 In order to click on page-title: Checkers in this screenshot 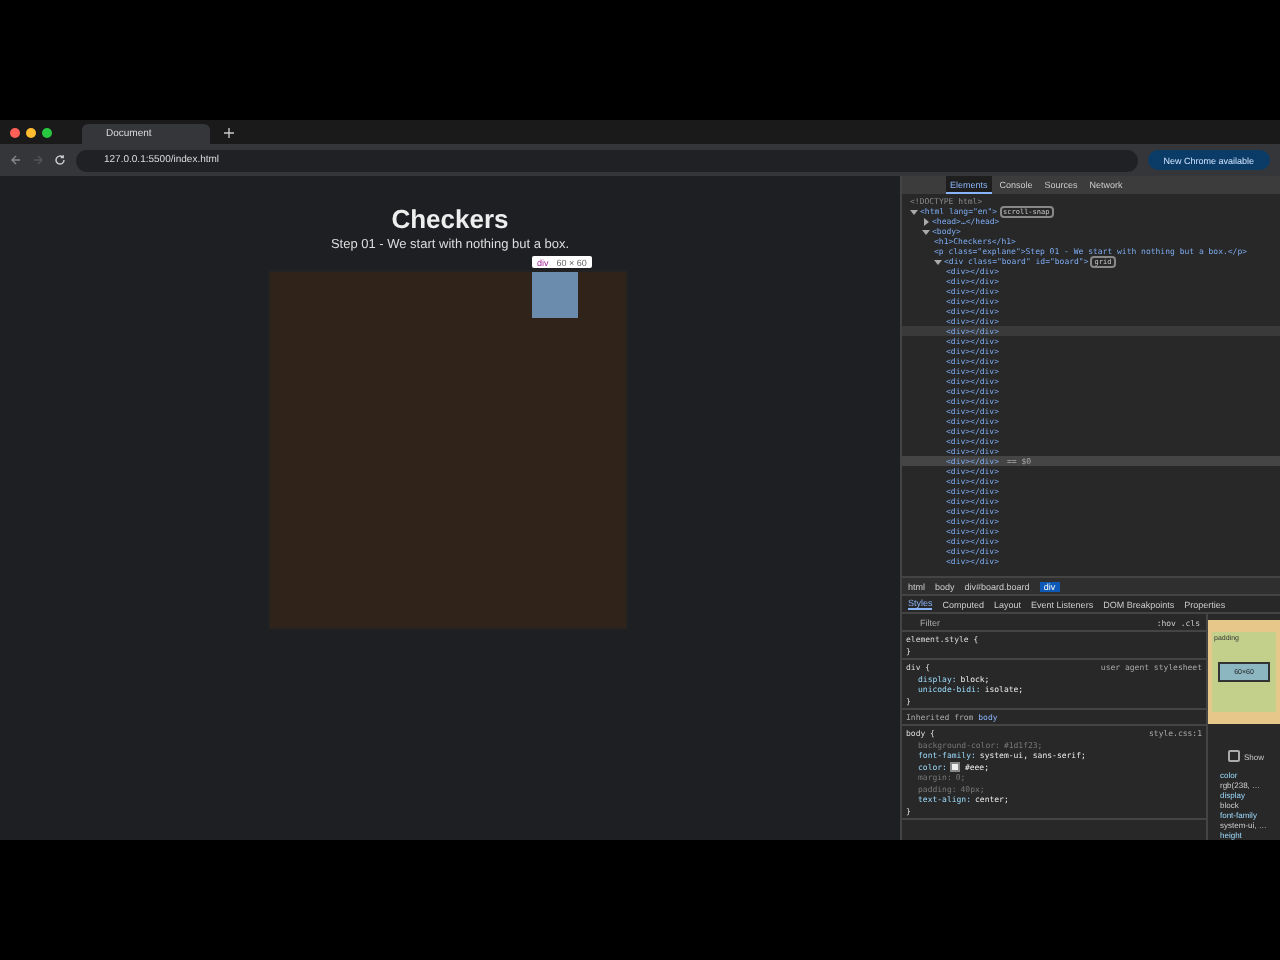, I will do `click(450, 220)`.